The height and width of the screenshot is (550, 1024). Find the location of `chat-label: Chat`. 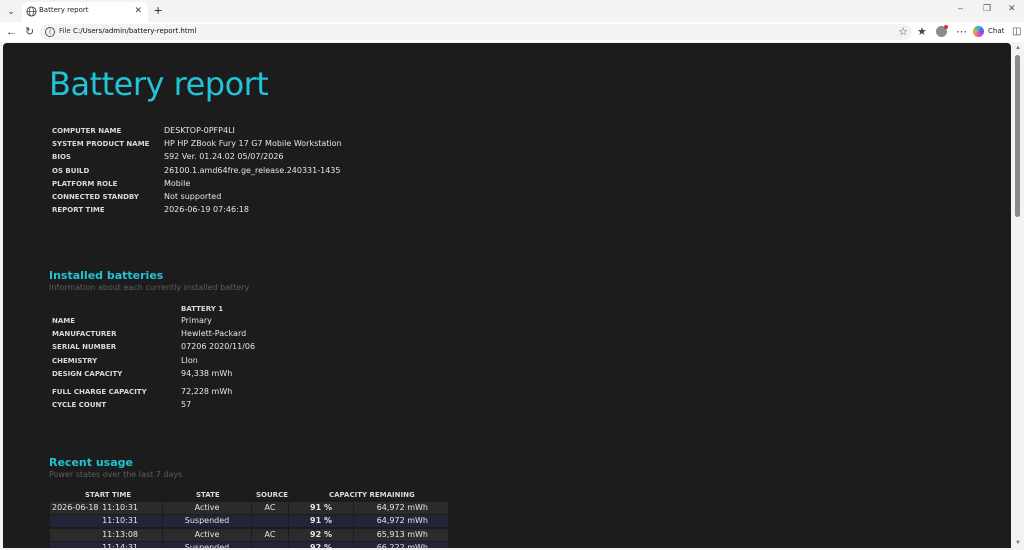

chat-label: Chat is located at coordinates (996, 31).